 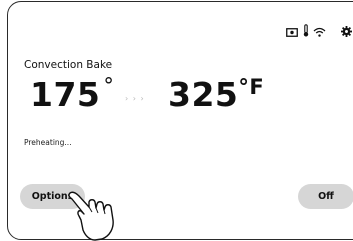 I want to click on status-bar, so click(x=319, y=31).